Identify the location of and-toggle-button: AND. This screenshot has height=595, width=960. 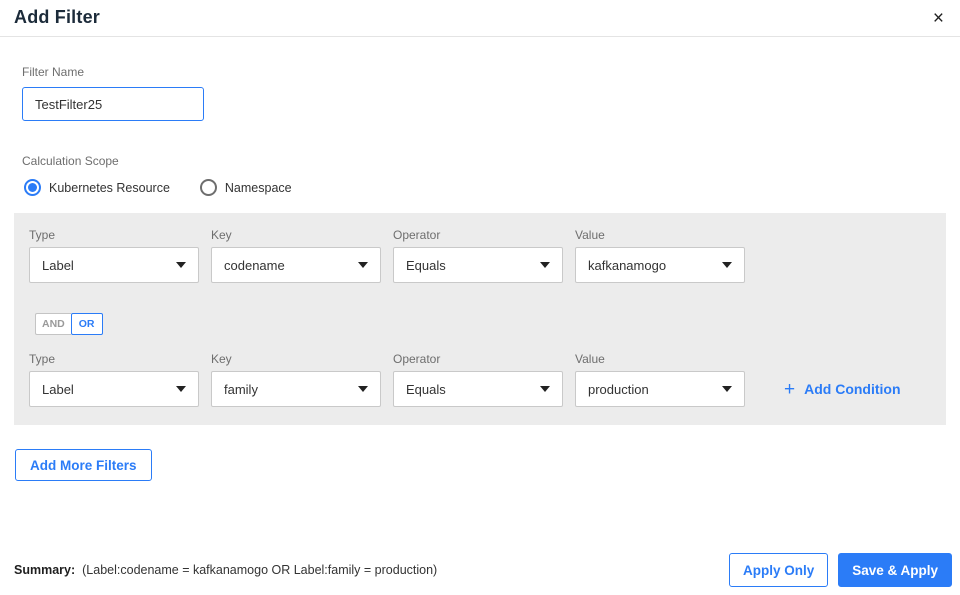
(53, 324).